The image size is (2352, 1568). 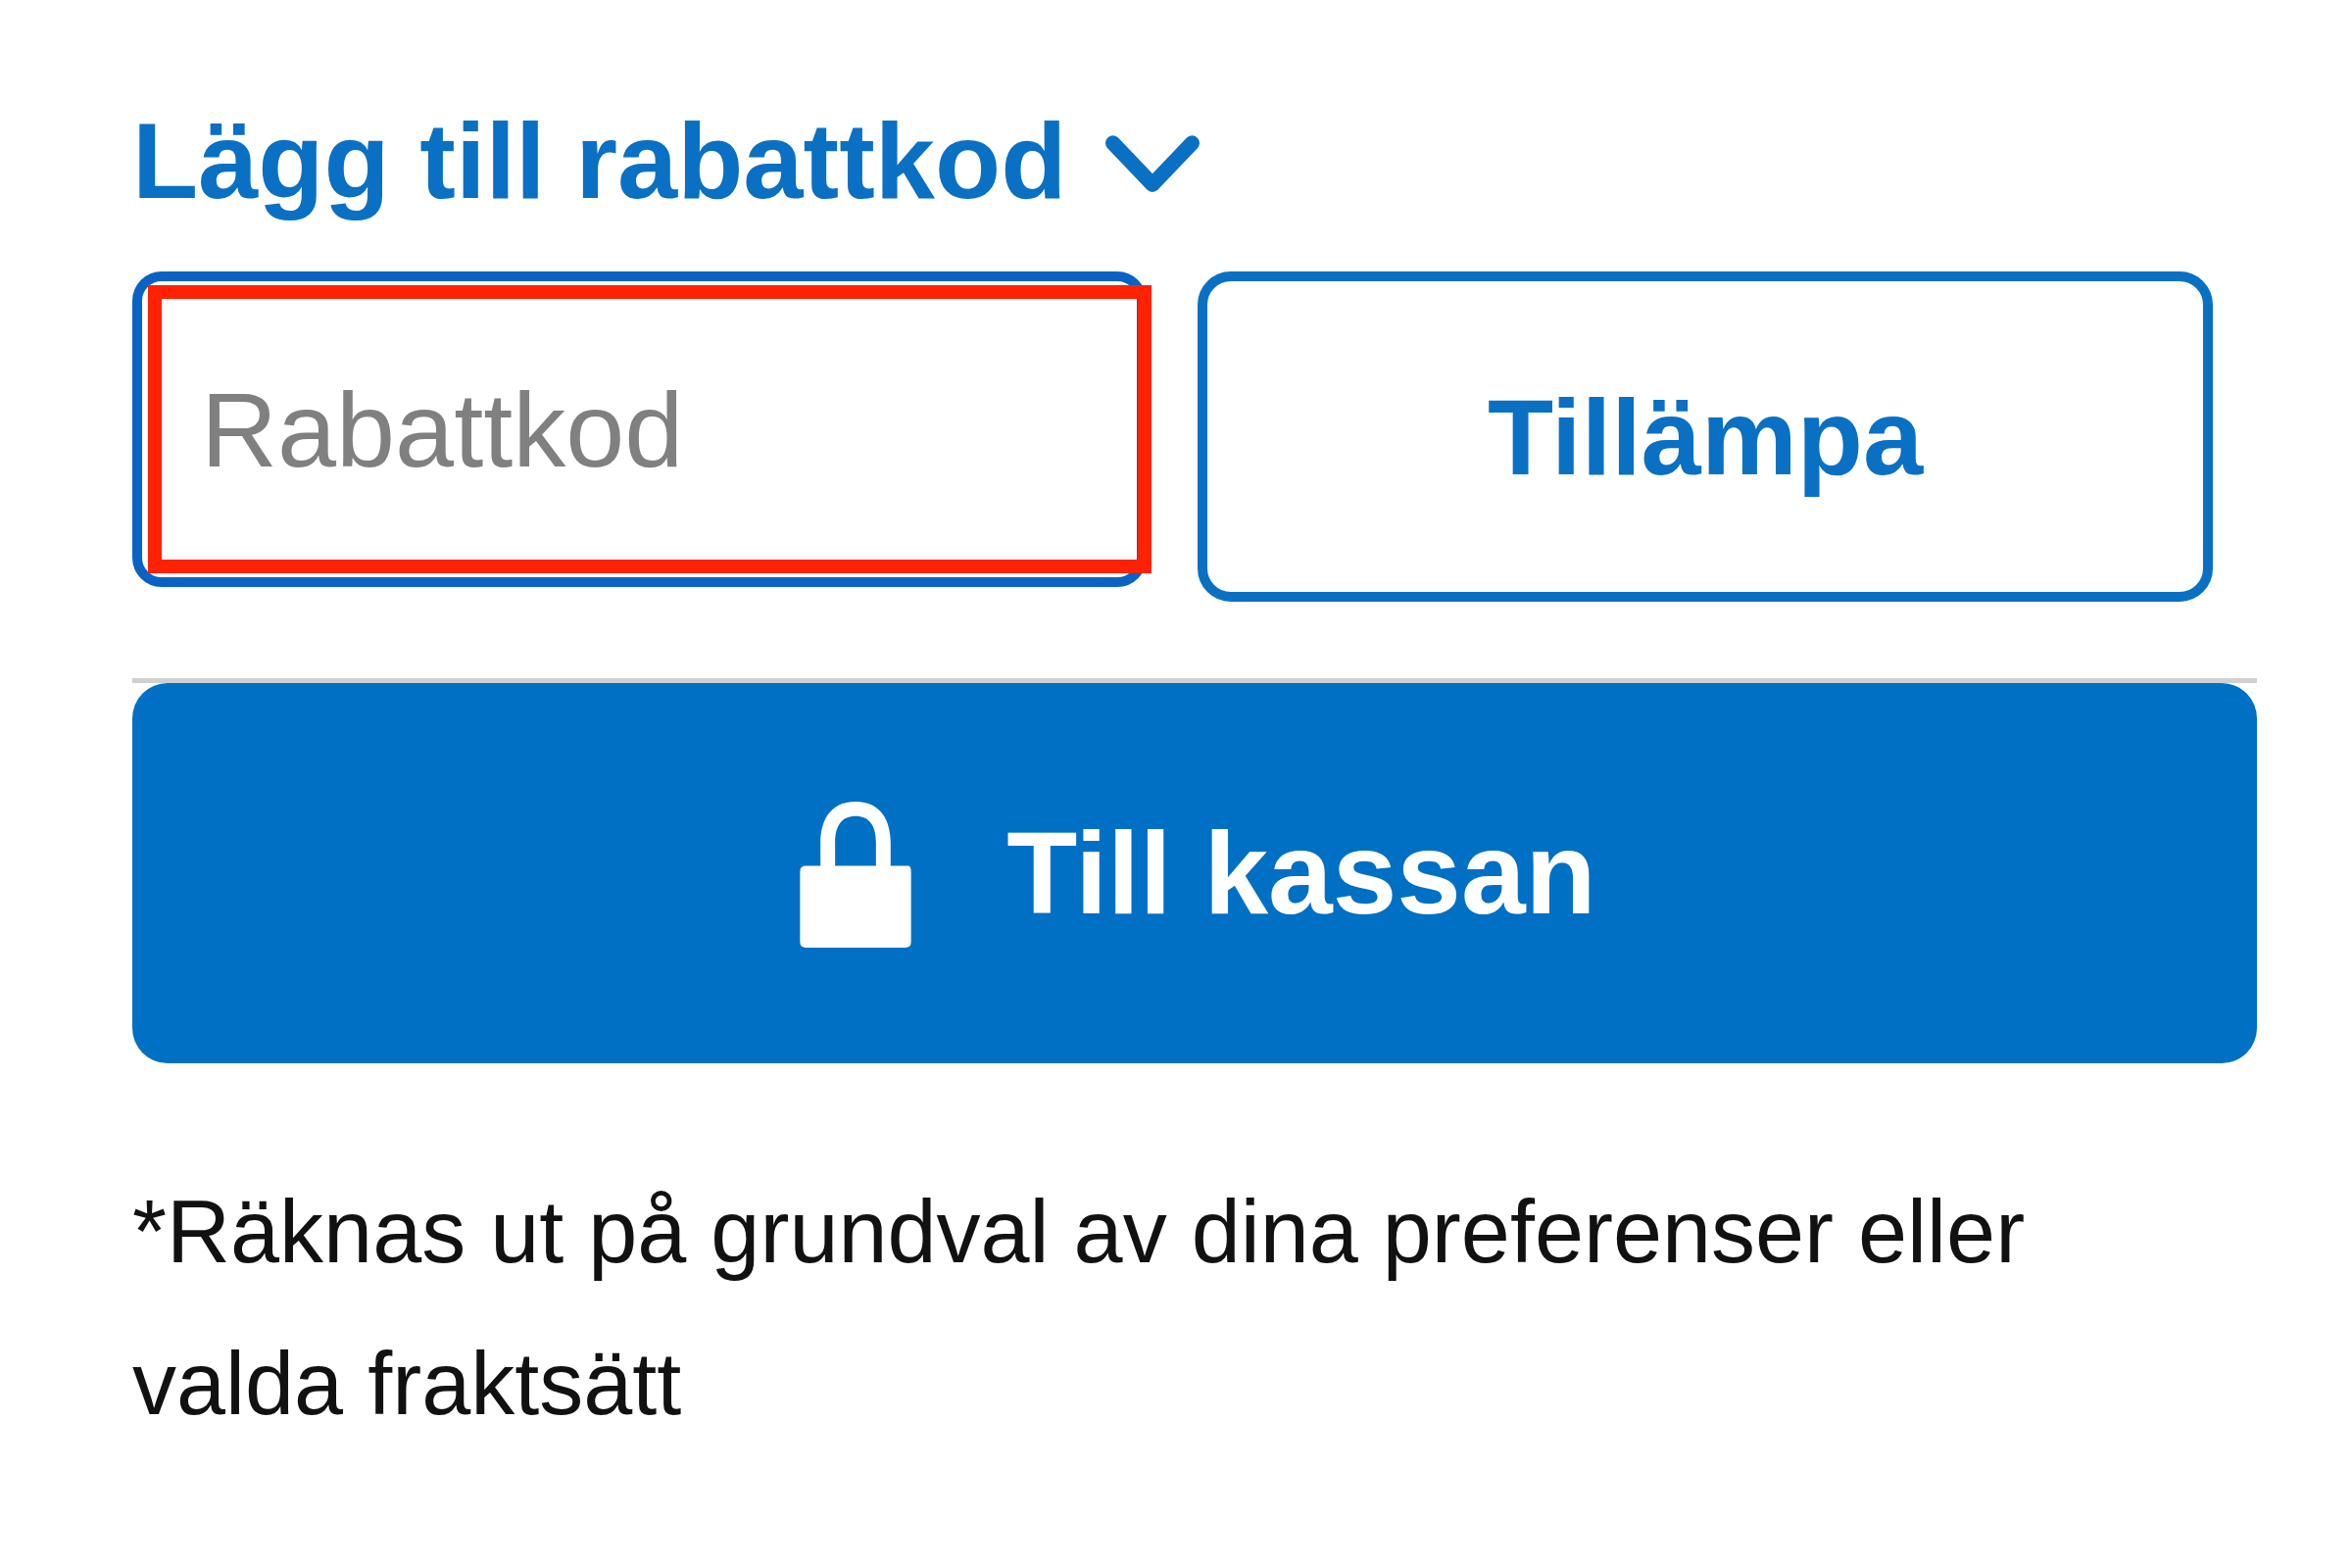 What do you see at coordinates (666, 160) in the screenshot?
I see `discount-code-toggle: Lägg till rabattkod` at bounding box center [666, 160].